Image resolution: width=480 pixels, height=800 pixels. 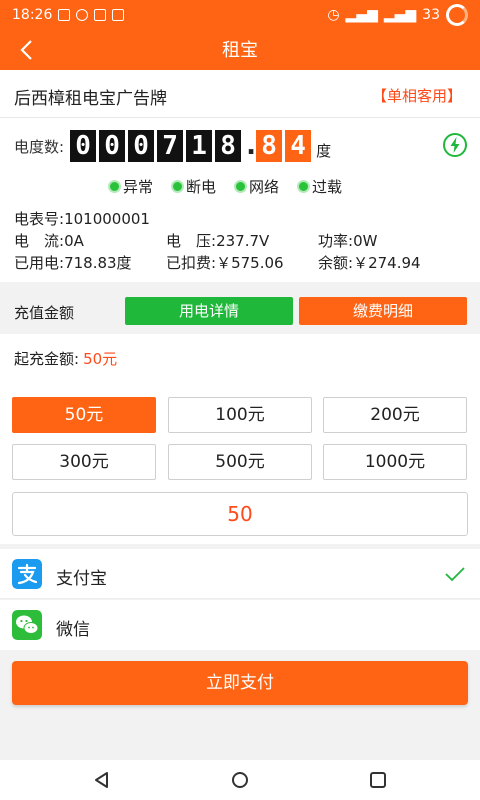 I want to click on meter-no-value: 101000001, so click(x=107, y=219).